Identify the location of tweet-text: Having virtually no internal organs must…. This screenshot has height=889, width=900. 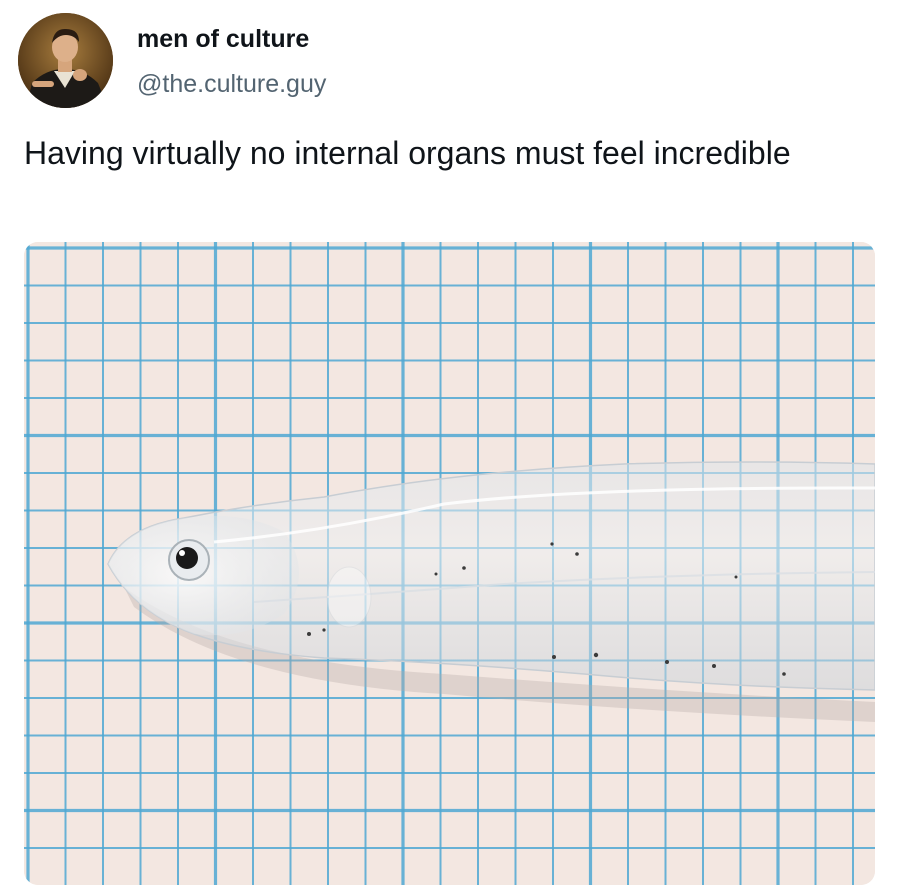
(407, 153).